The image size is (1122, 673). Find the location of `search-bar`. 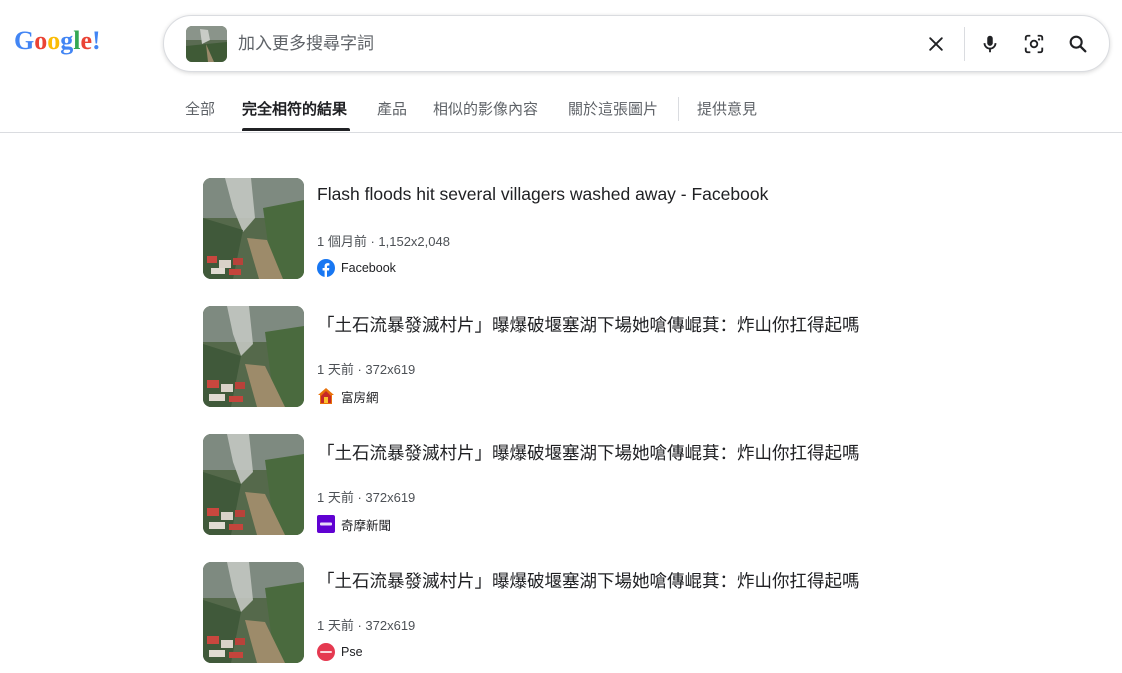

search-bar is located at coordinates (636, 43).